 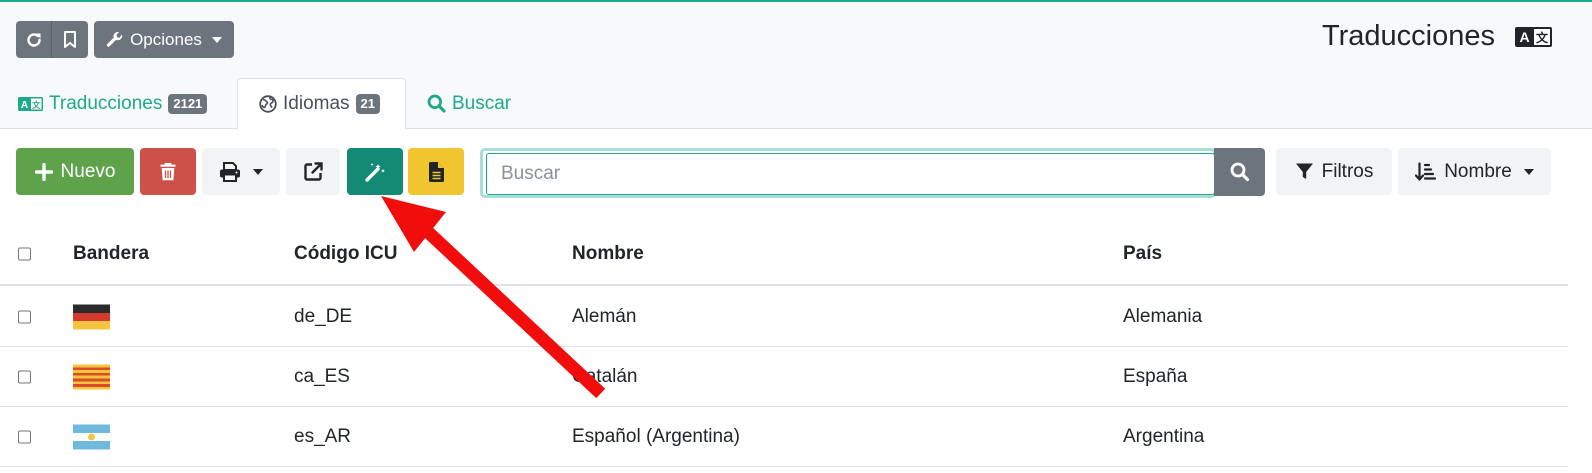 I want to click on tab-translations: A 文 Traducciones 2121, so click(x=113, y=103).